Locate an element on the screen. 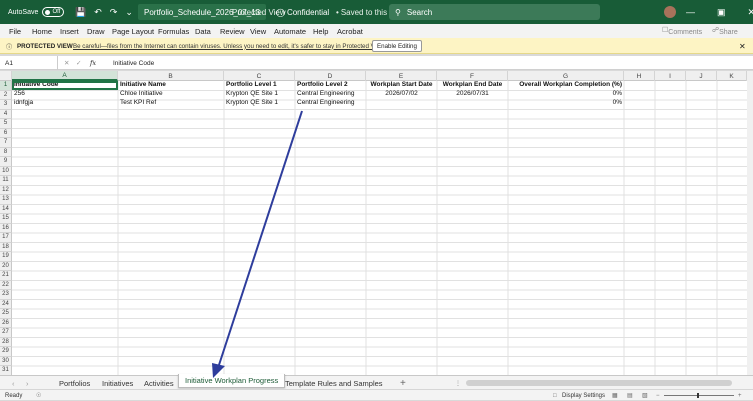  tab-initiative-workplan-progress: Initiative Workplan Progress is located at coordinates (232, 381).